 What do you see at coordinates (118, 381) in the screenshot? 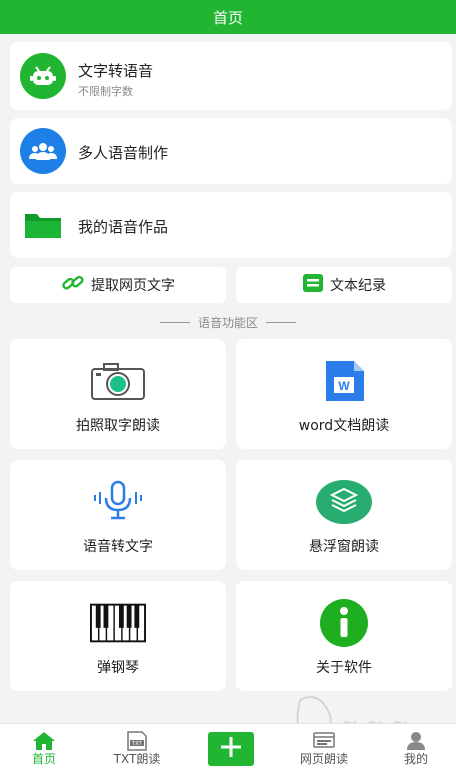
I see `camera-icon` at bounding box center [118, 381].